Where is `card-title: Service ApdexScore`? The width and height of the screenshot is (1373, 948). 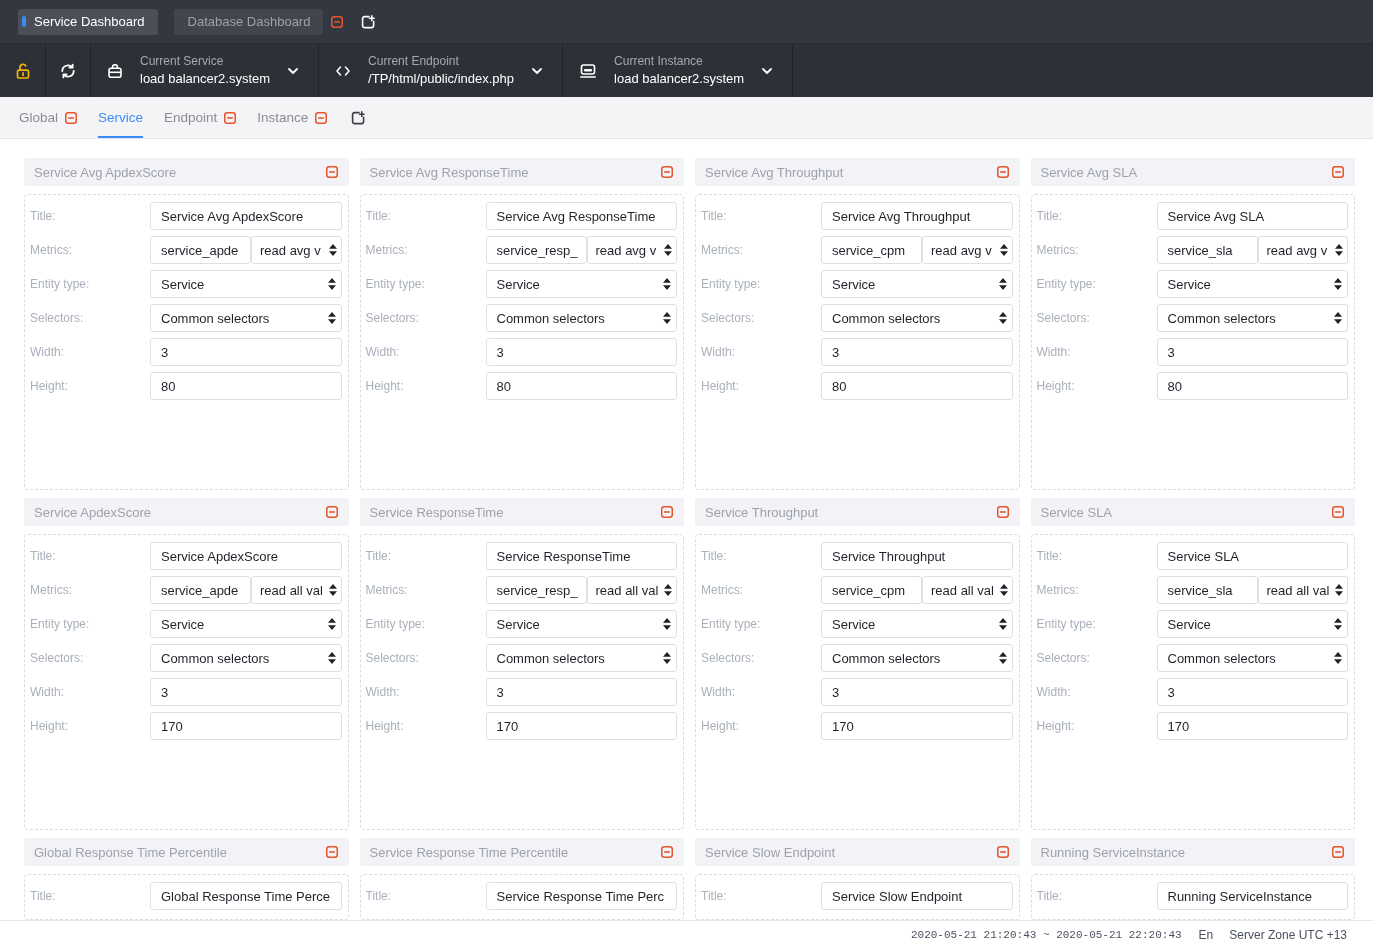
card-title: Service ApdexScore is located at coordinates (93, 512).